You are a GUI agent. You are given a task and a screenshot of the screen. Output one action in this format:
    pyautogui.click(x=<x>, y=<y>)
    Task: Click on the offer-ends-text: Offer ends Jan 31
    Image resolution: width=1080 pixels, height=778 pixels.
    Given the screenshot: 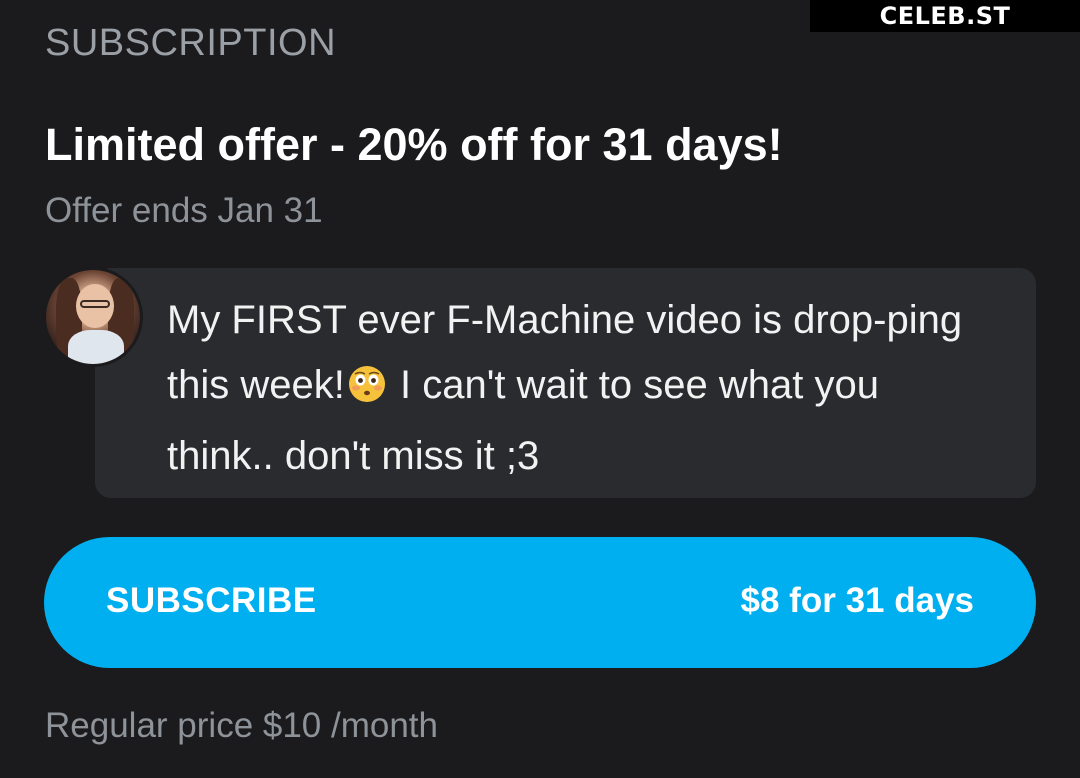 What is the action you would take?
    pyautogui.click(x=184, y=210)
    